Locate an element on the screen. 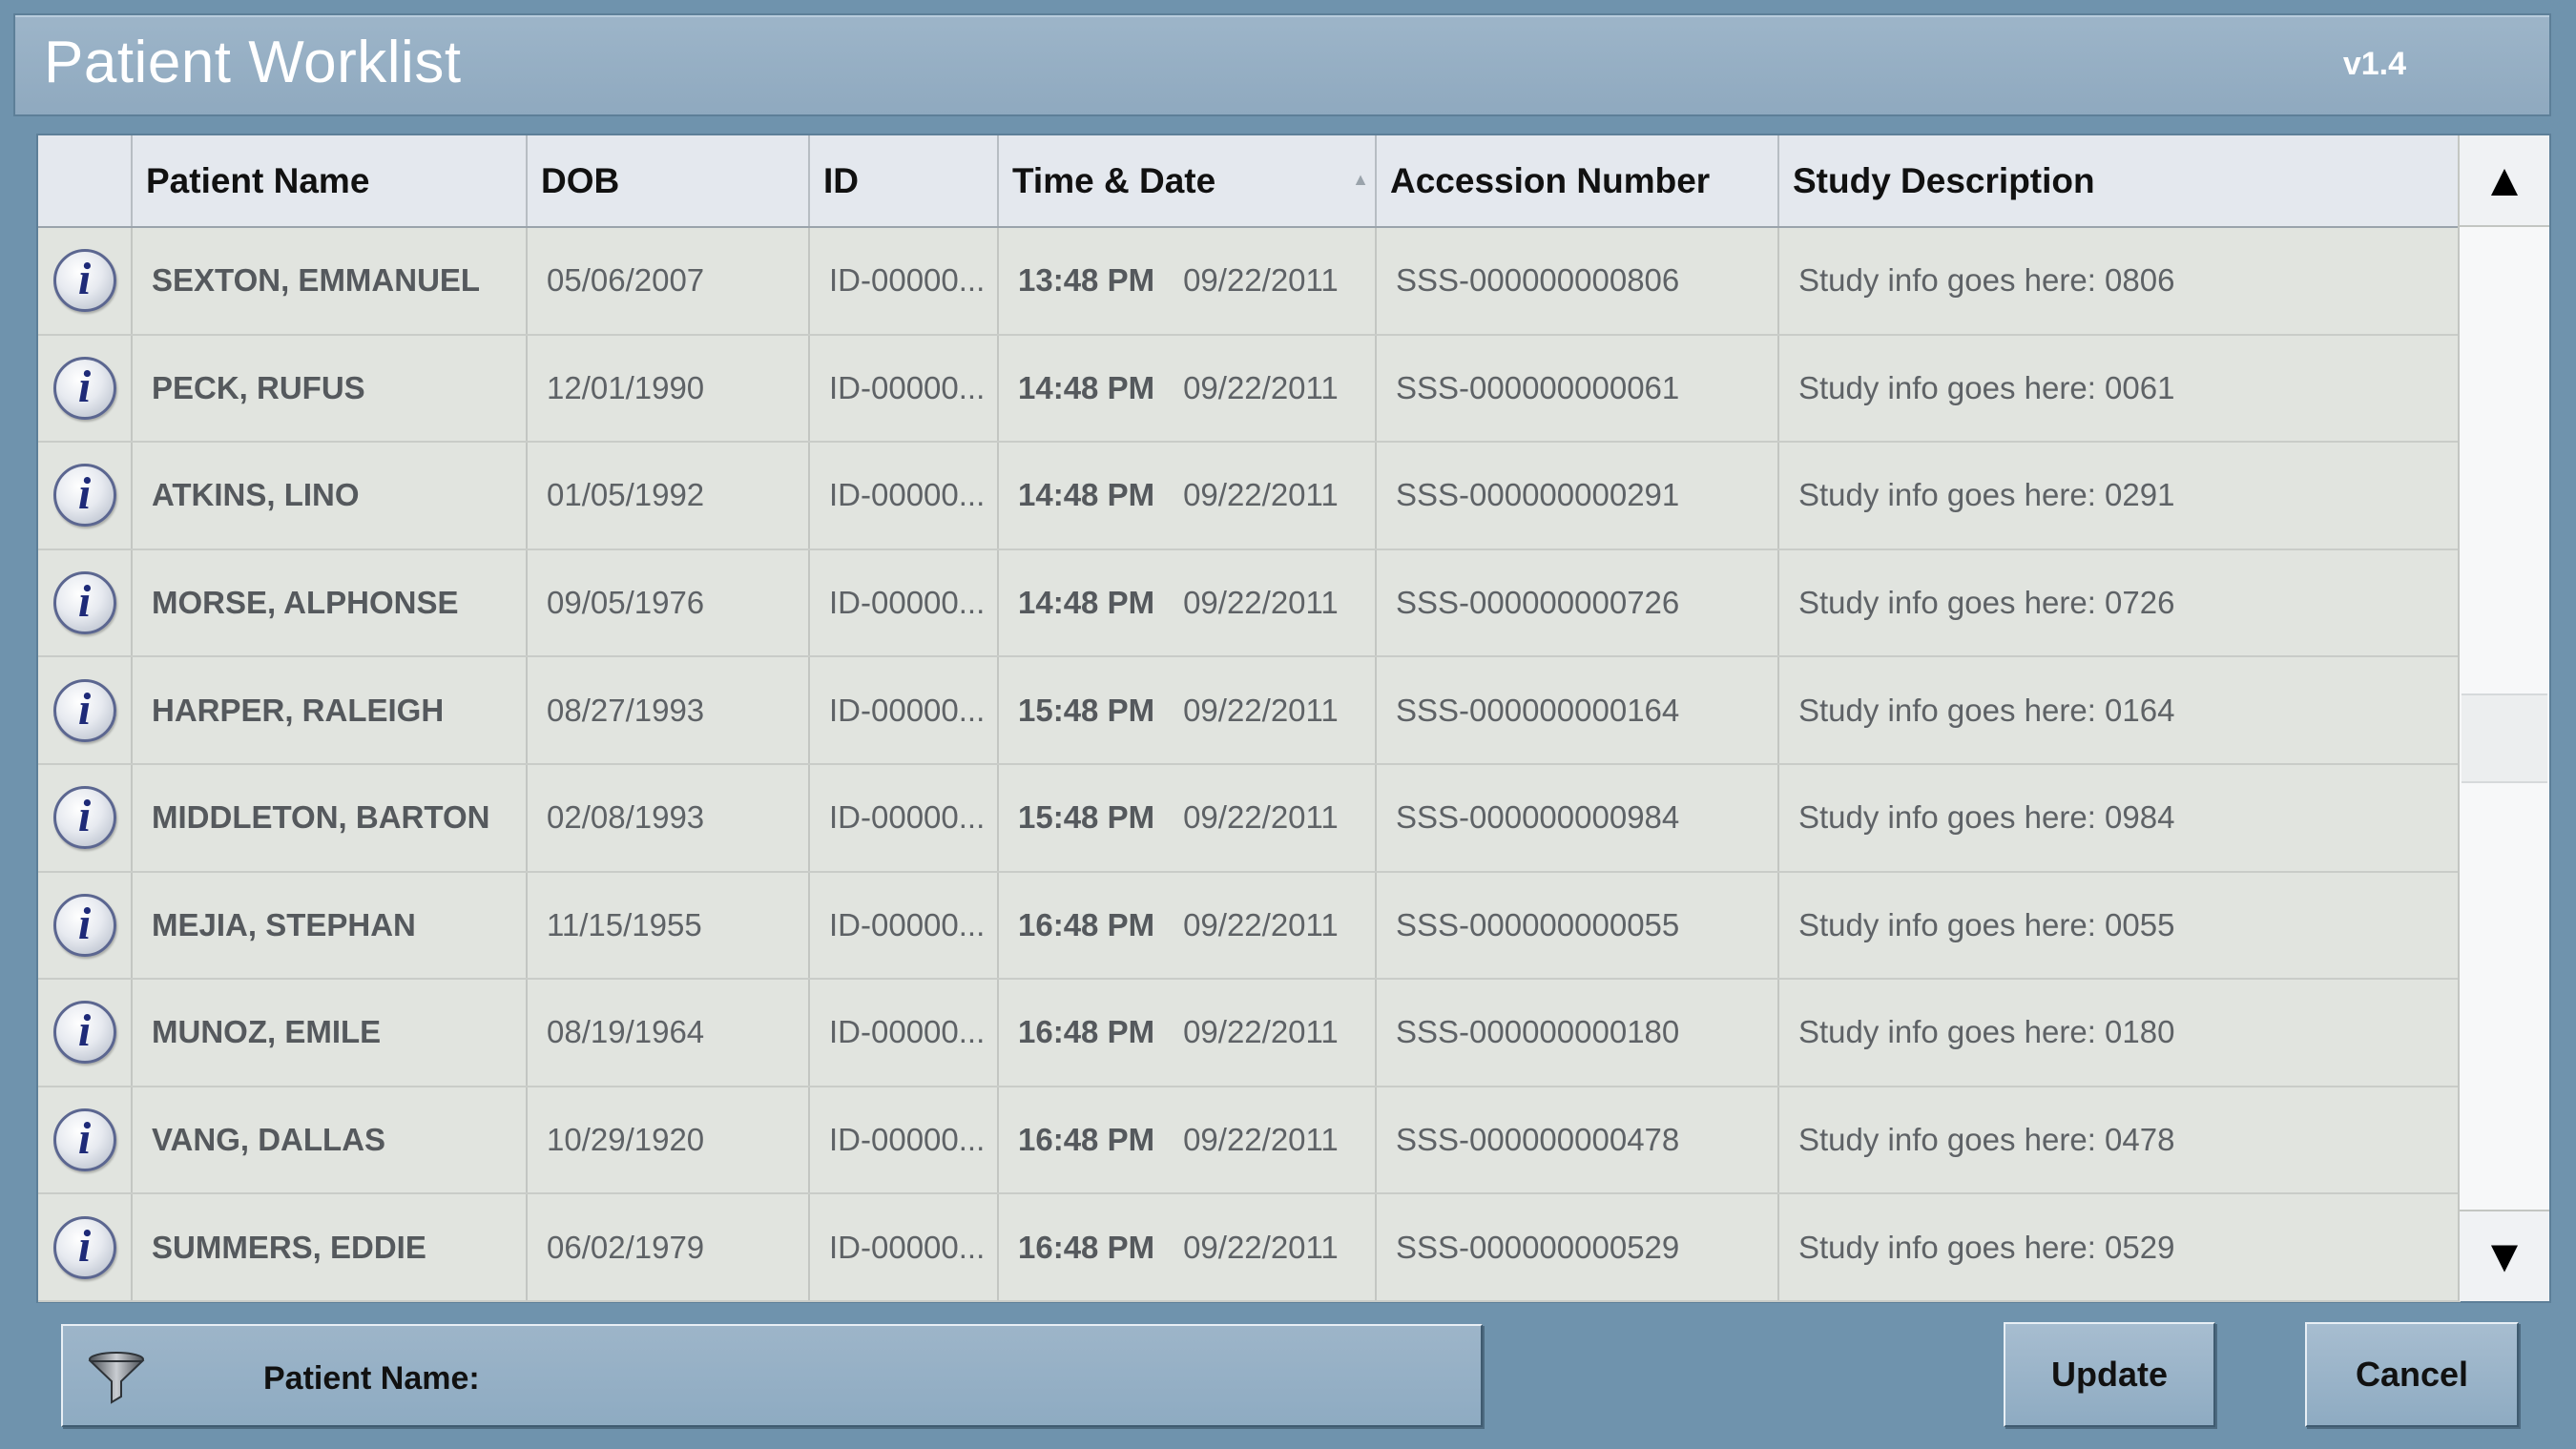  sort-ascending-icon: ▲ is located at coordinates (1360, 179).